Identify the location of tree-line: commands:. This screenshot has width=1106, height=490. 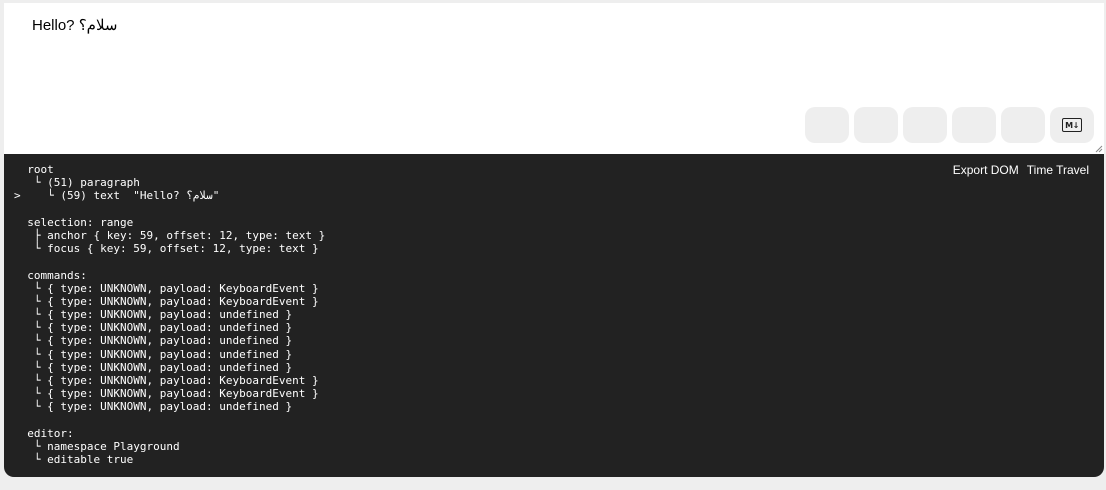
(50, 275).